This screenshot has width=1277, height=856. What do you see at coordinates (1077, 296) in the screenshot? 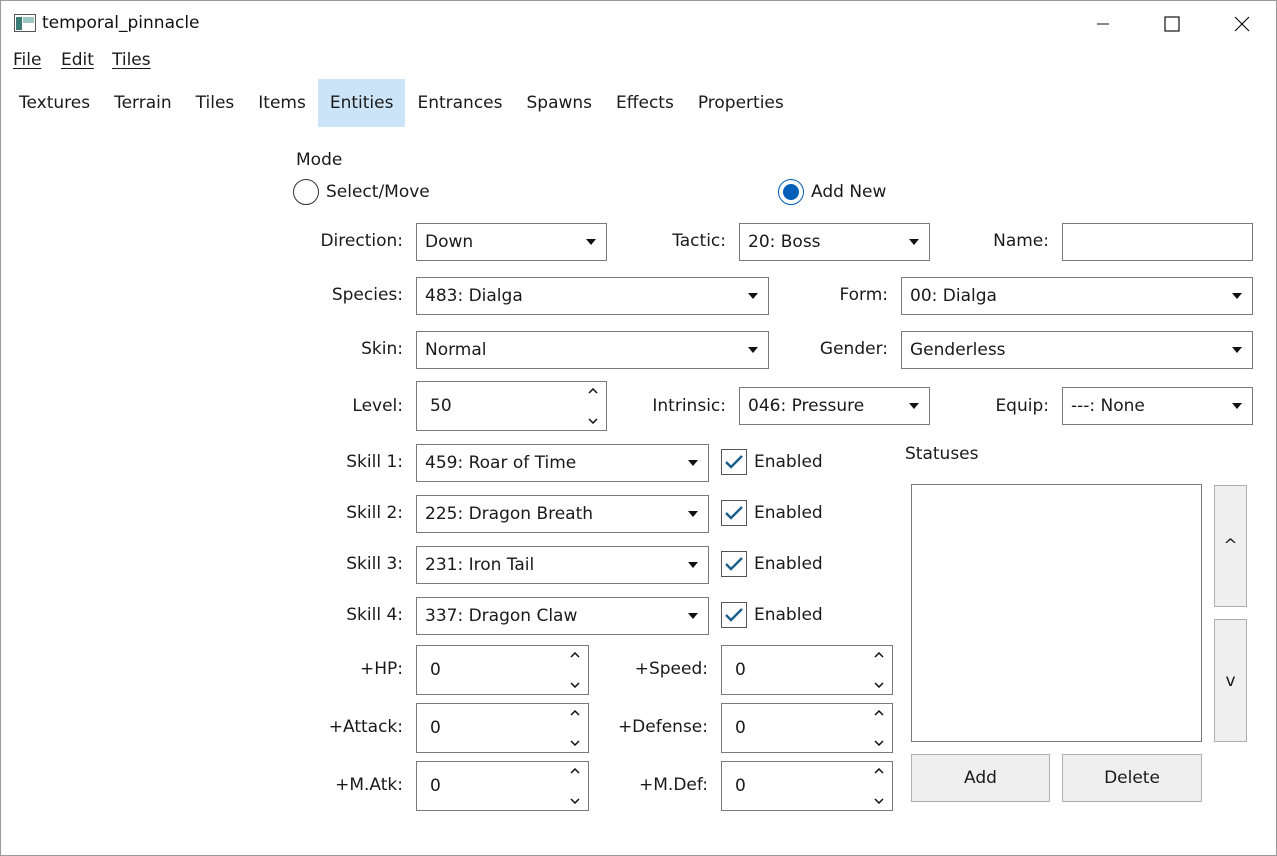
I see `form-combo: 00: Dialga` at bounding box center [1077, 296].